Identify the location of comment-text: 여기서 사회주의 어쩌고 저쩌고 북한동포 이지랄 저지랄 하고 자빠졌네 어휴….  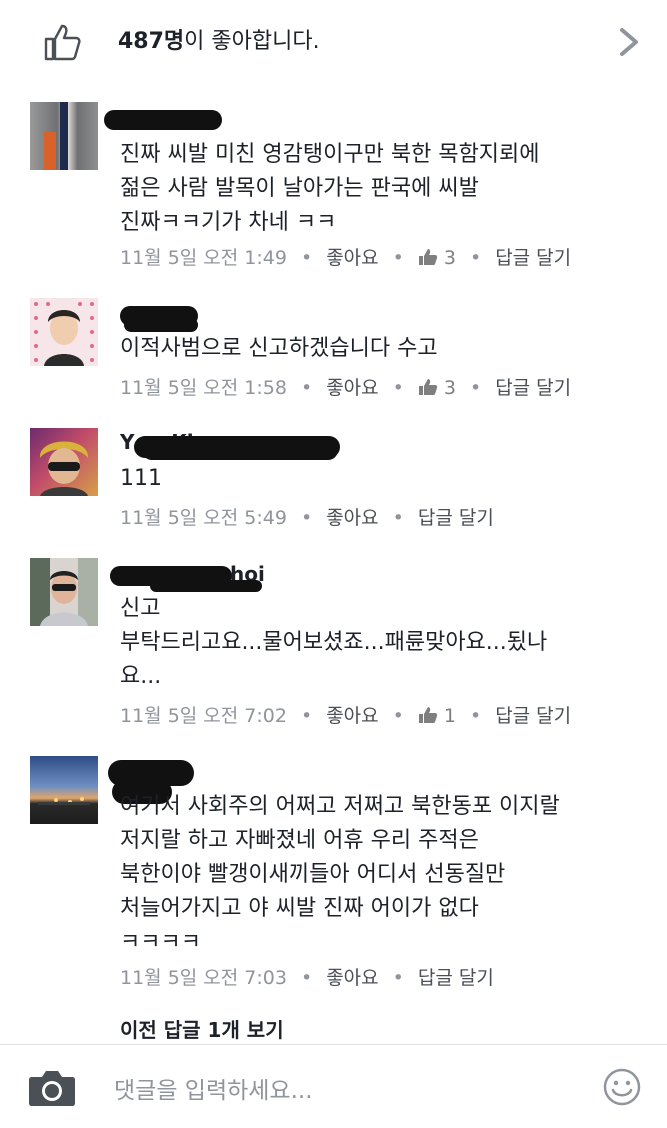
(340, 874).